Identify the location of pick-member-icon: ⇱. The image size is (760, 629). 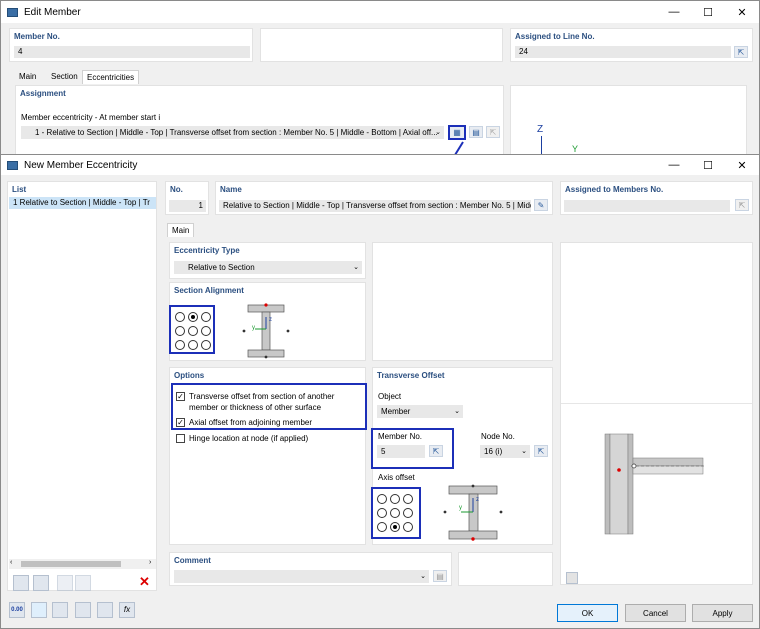
(436, 451).